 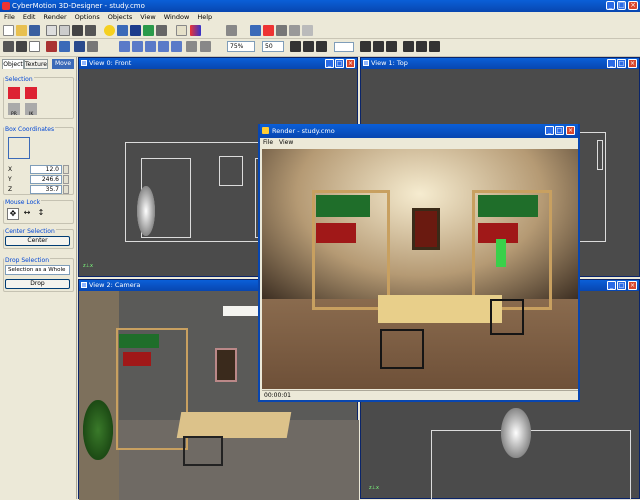 I want to click on redo-icon, so click(x=205, y=46).